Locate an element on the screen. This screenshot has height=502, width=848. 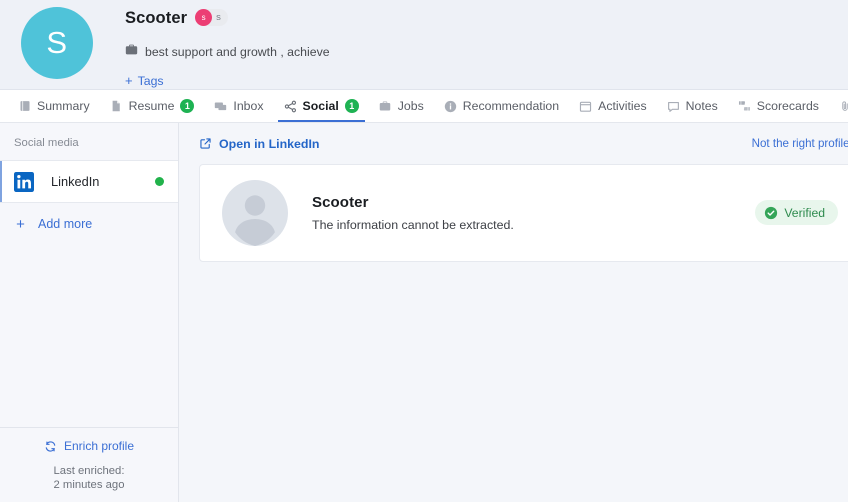
paperclip-icon is located at coordinates (843, 106).